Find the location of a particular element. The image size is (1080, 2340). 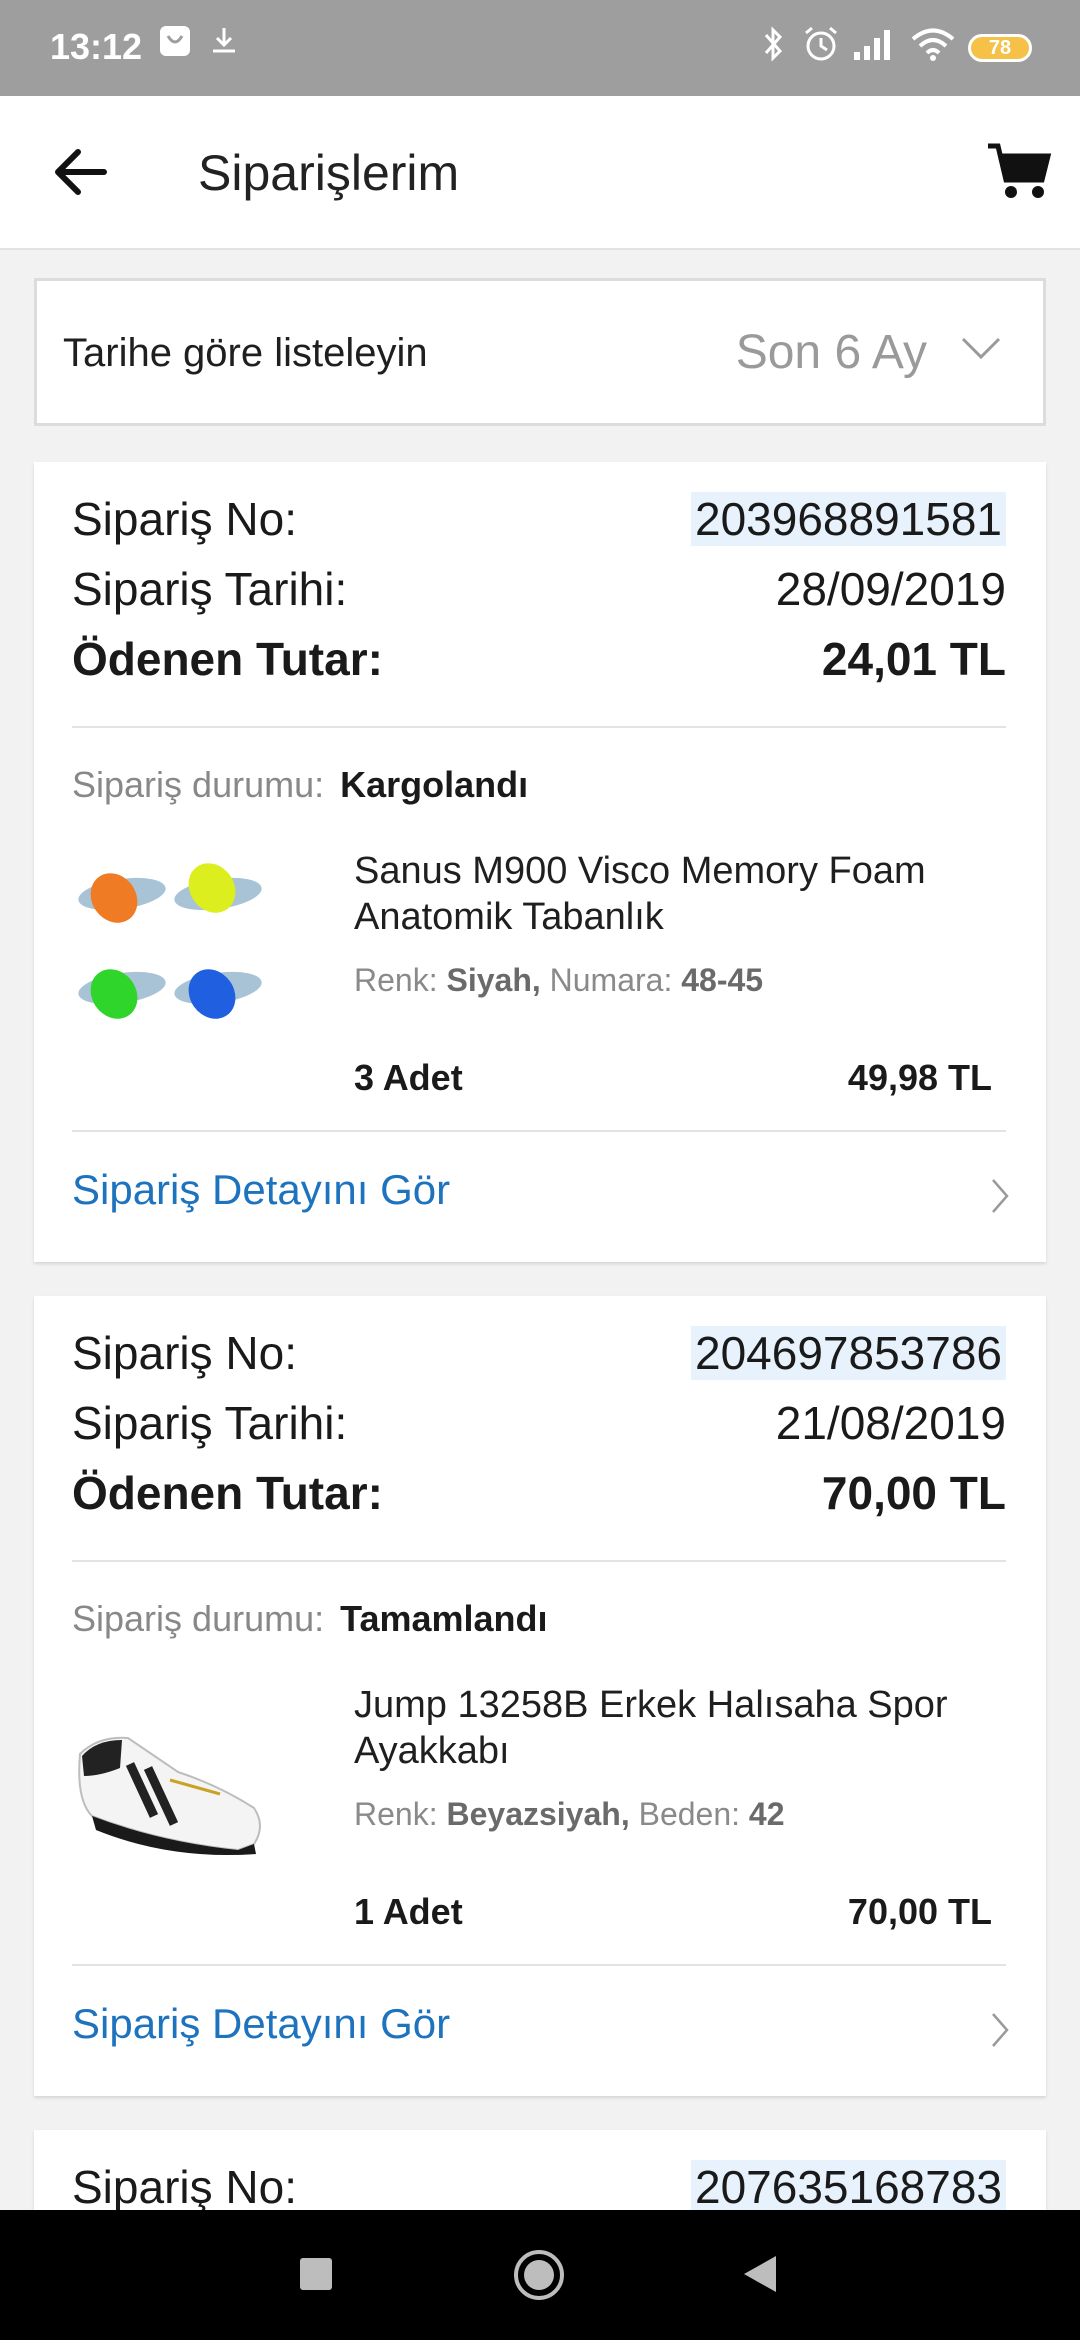

order-no-value: 204697853786 is located at coordinates (848, 1353).